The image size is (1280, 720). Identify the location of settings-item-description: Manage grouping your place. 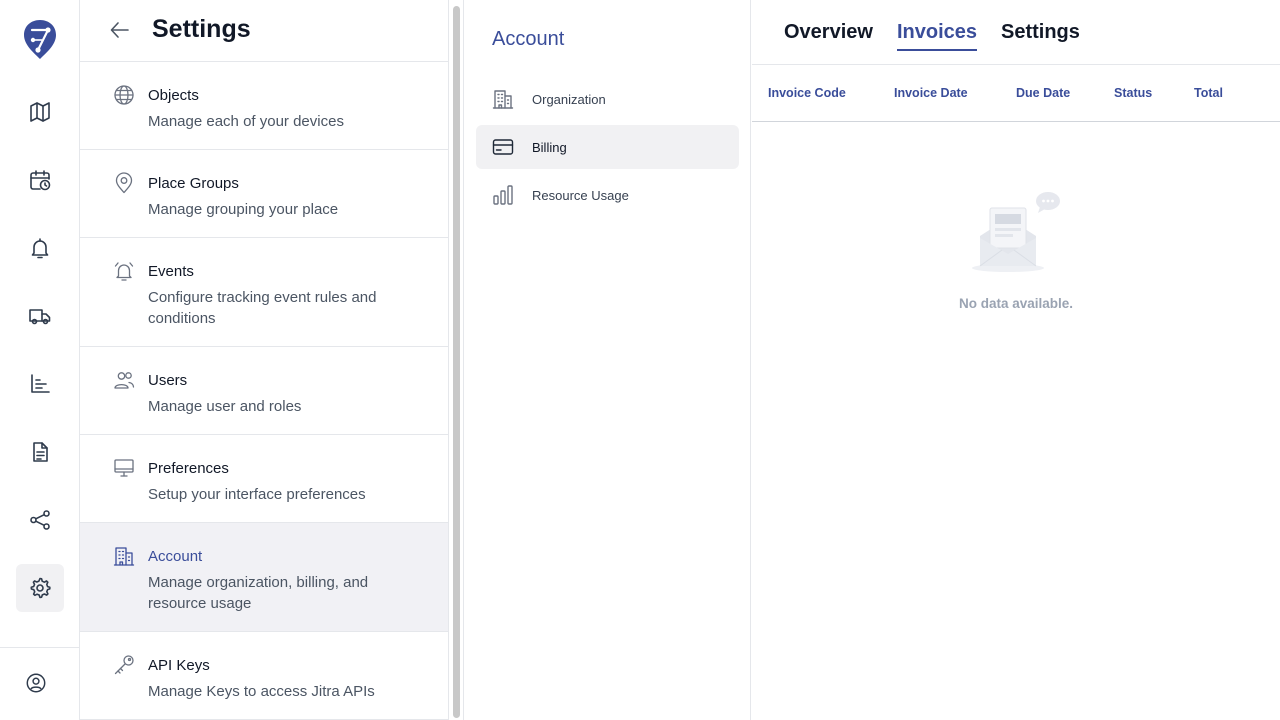
(243, 209).